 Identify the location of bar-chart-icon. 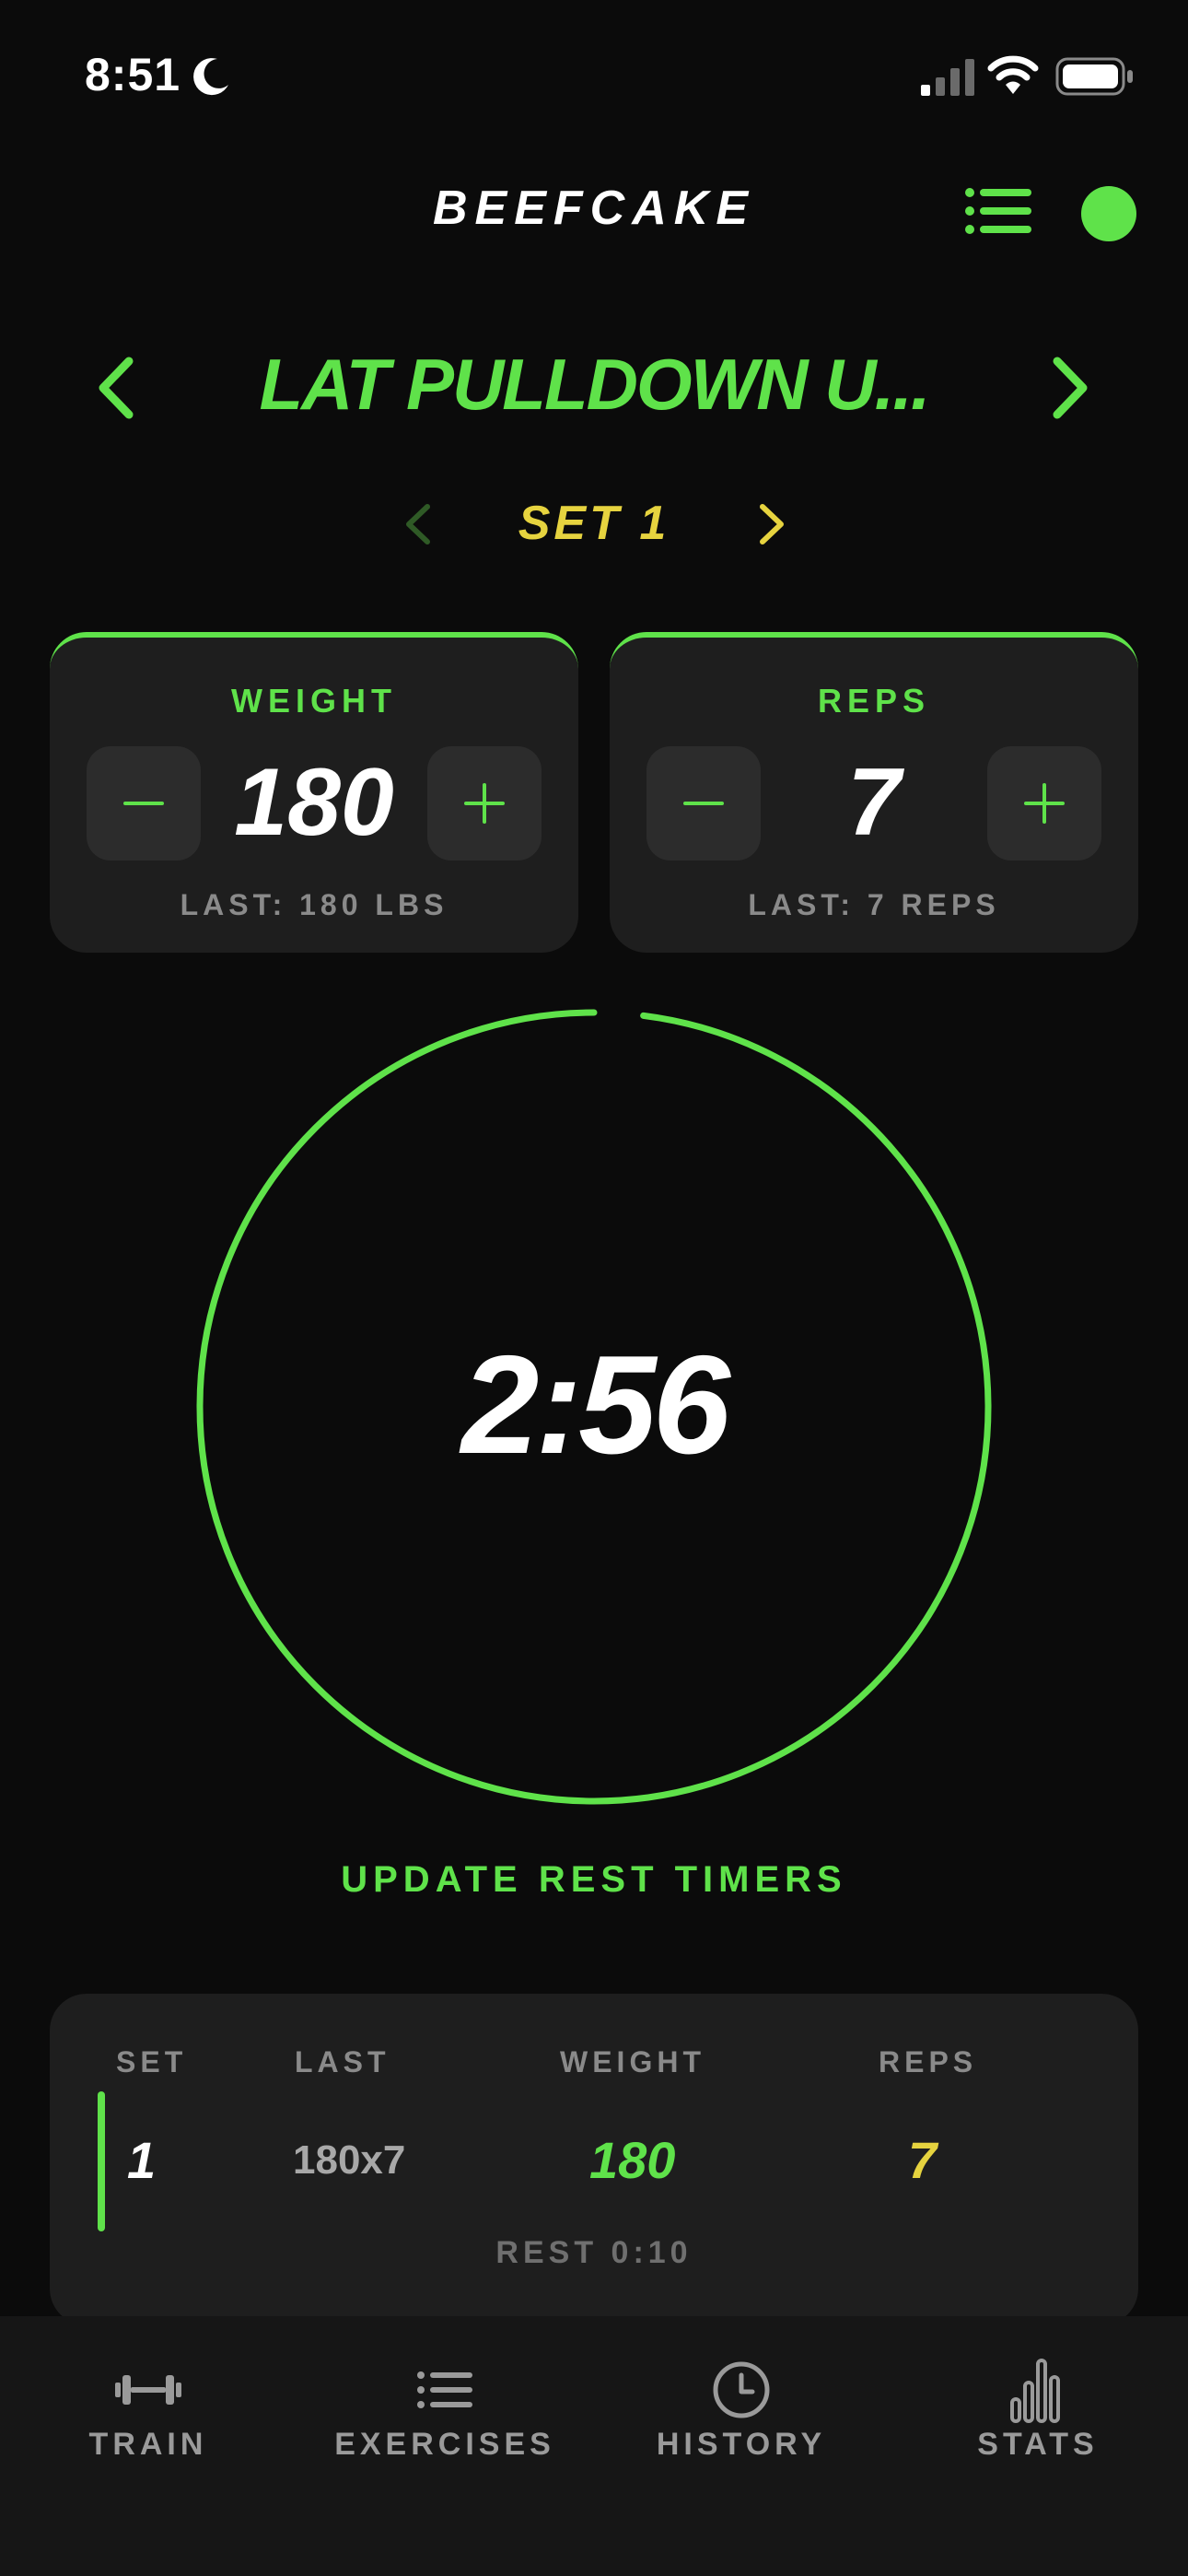
(1035, 2391).